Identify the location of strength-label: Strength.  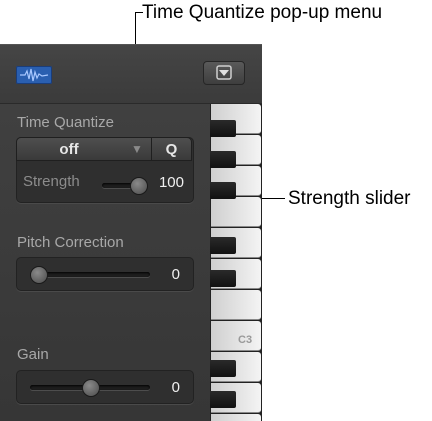
(51, 181).